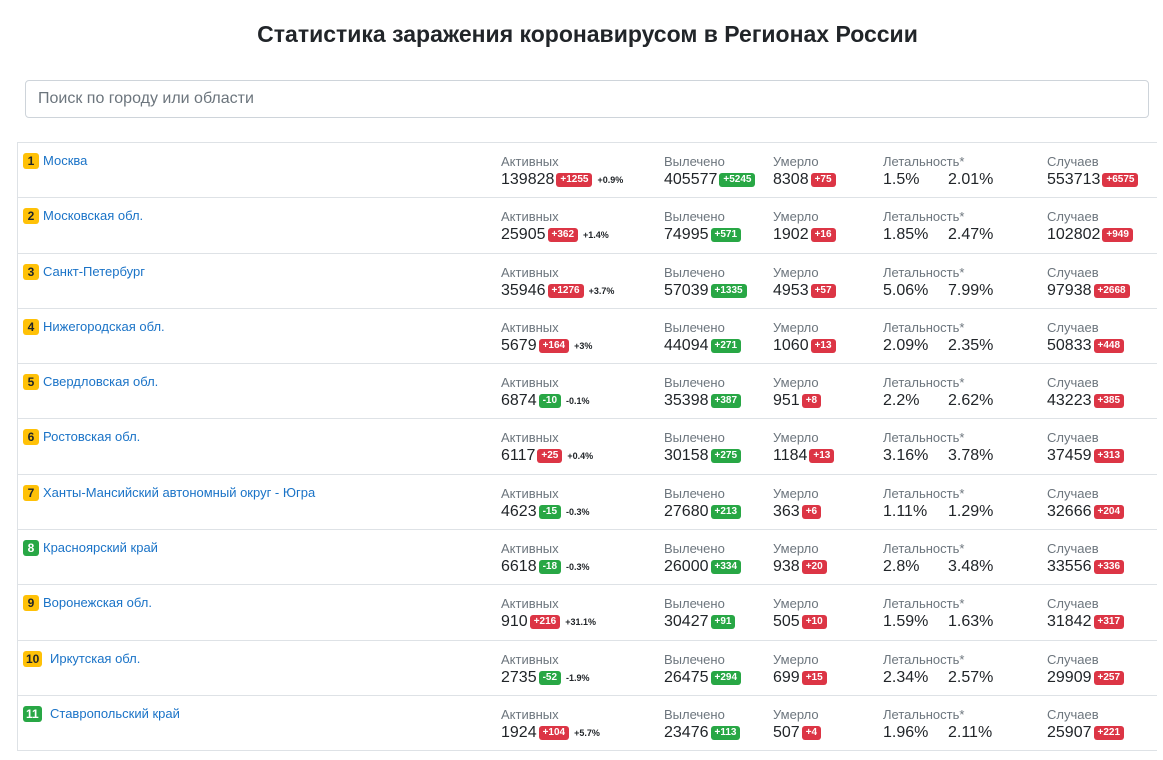 This screenshot has width=1163, height=760. Describe the element at coordinates (601, 290) in the screenshot. I see `active-percent: +3.7%` at that location.